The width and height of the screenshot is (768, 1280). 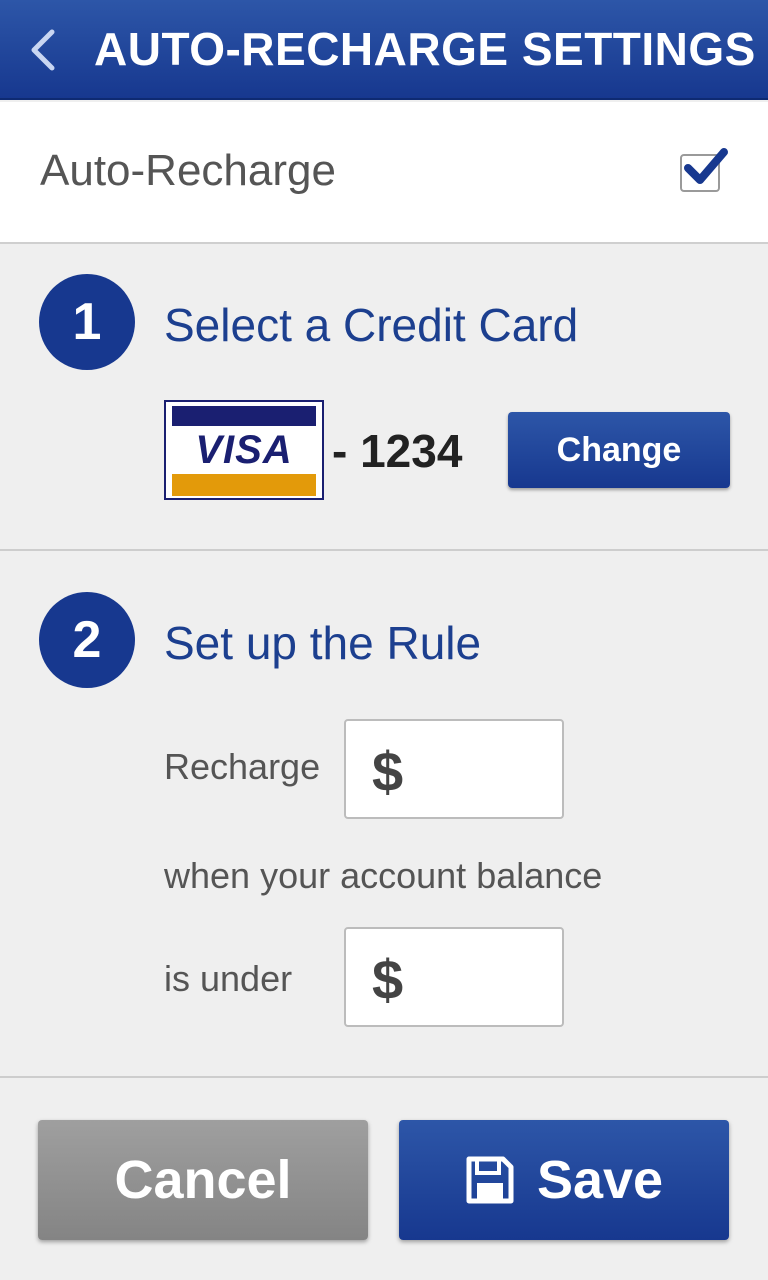 What do you see at coordinates (228, 978) in the screenshot?
I see `is-under-label: is under` at bounding box center [228, 978].